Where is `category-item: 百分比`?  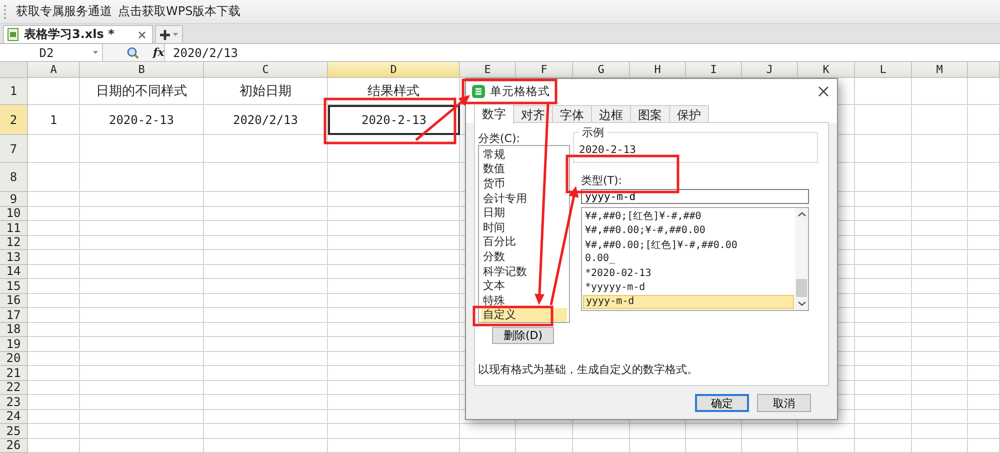 category-item: 百分比 is located at coordinates (524, 242).